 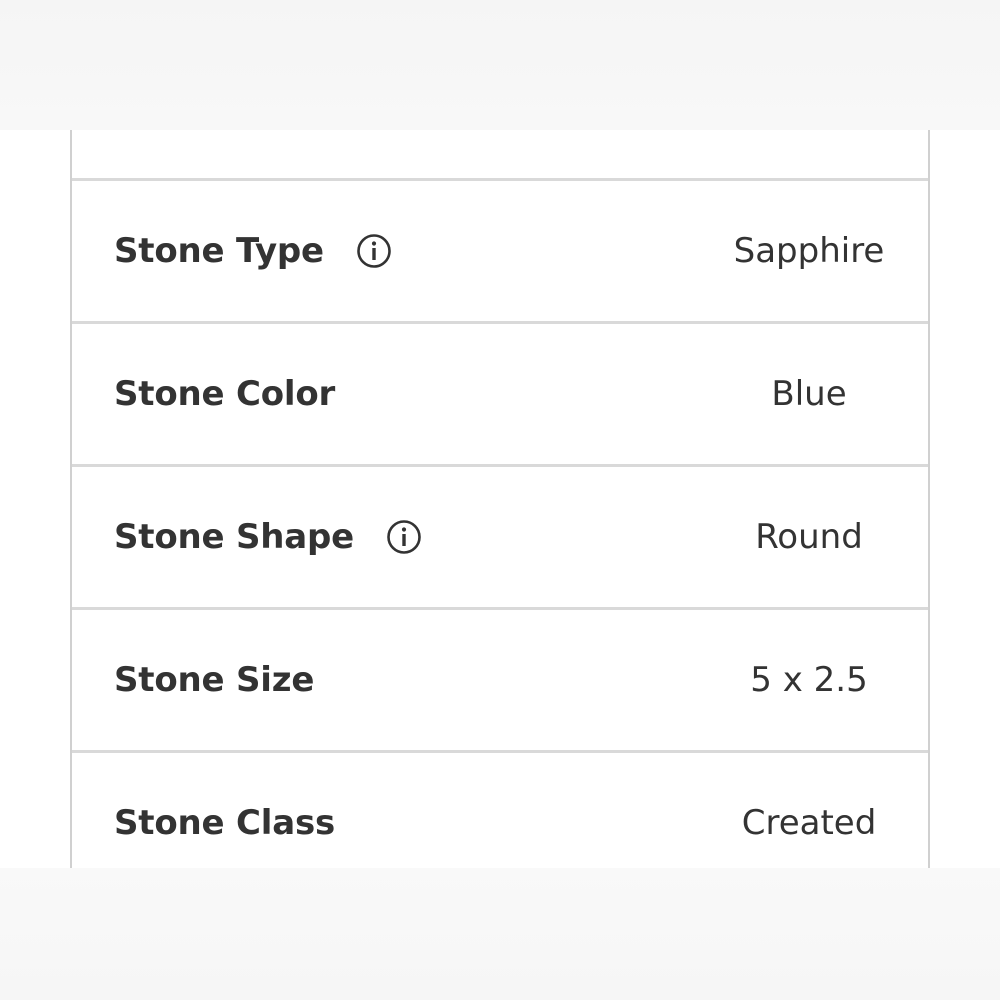 I want to click on stone-size-label-wrap: Stone Size, so click(x=214, y=680).